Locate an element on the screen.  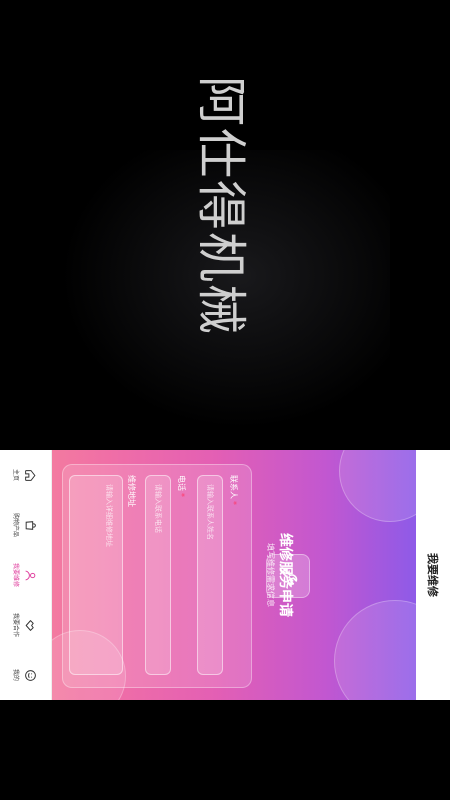
tab-bar: 主页 购物产品 我要维修 我要合作 我的 is located at coordinates (26, 575).